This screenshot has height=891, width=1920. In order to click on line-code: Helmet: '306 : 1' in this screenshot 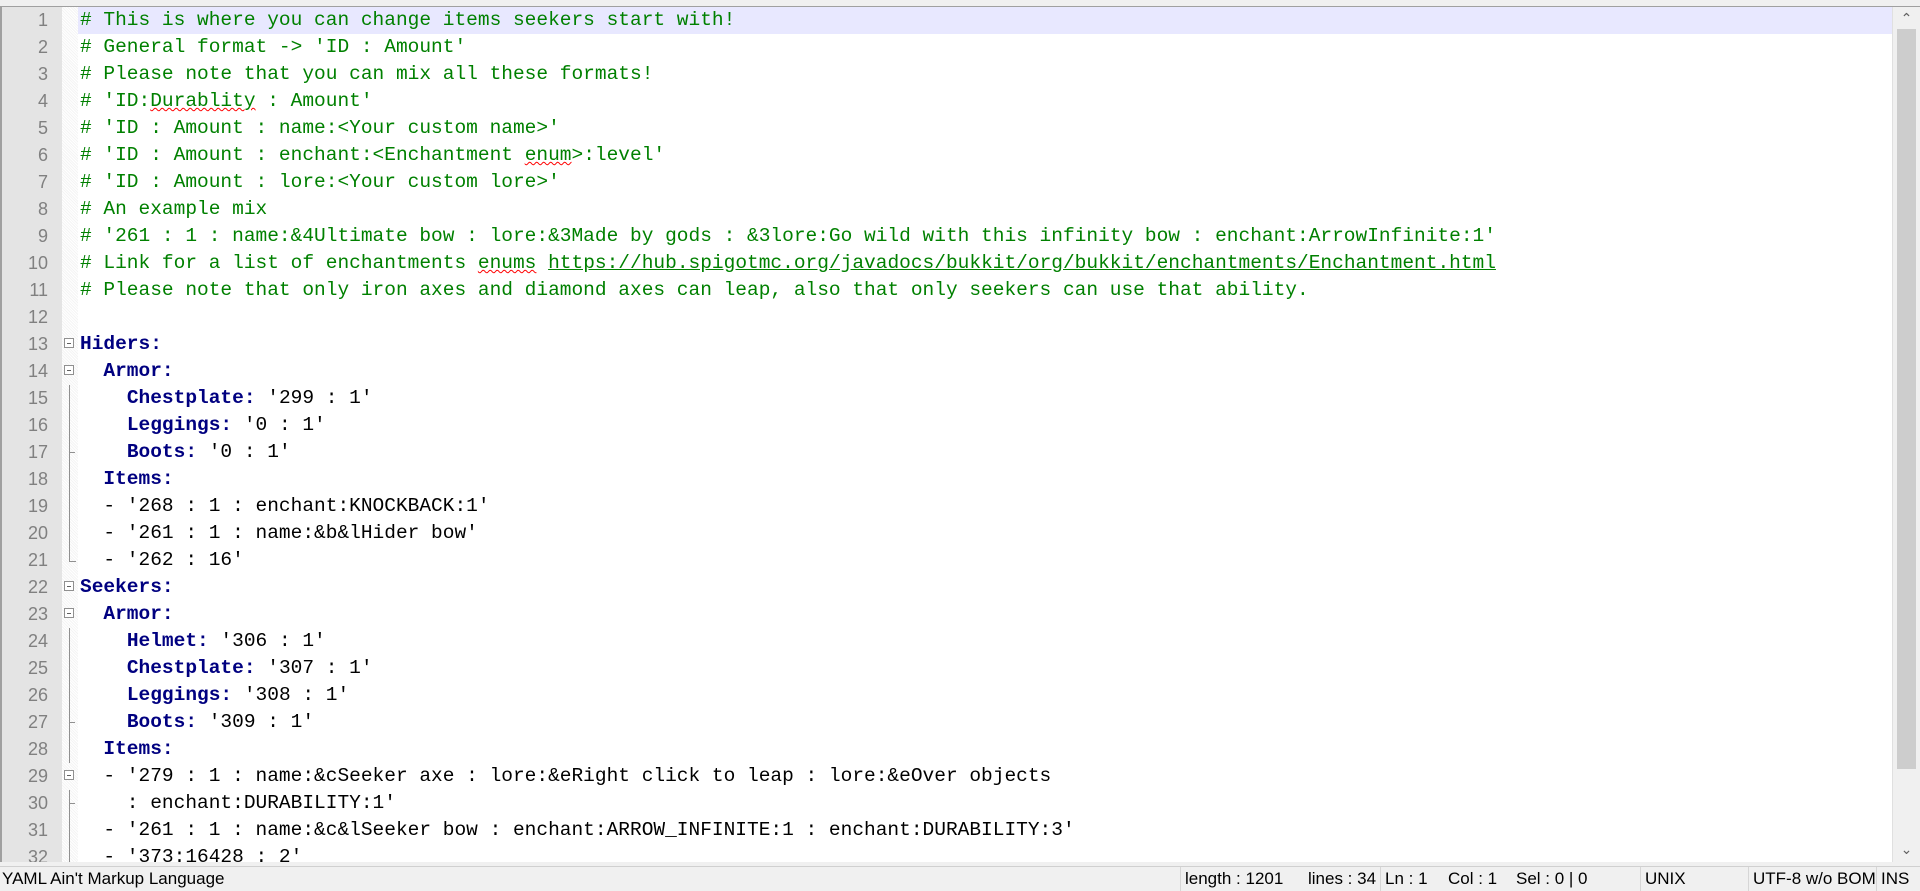, I will do `click(986, 641)`.